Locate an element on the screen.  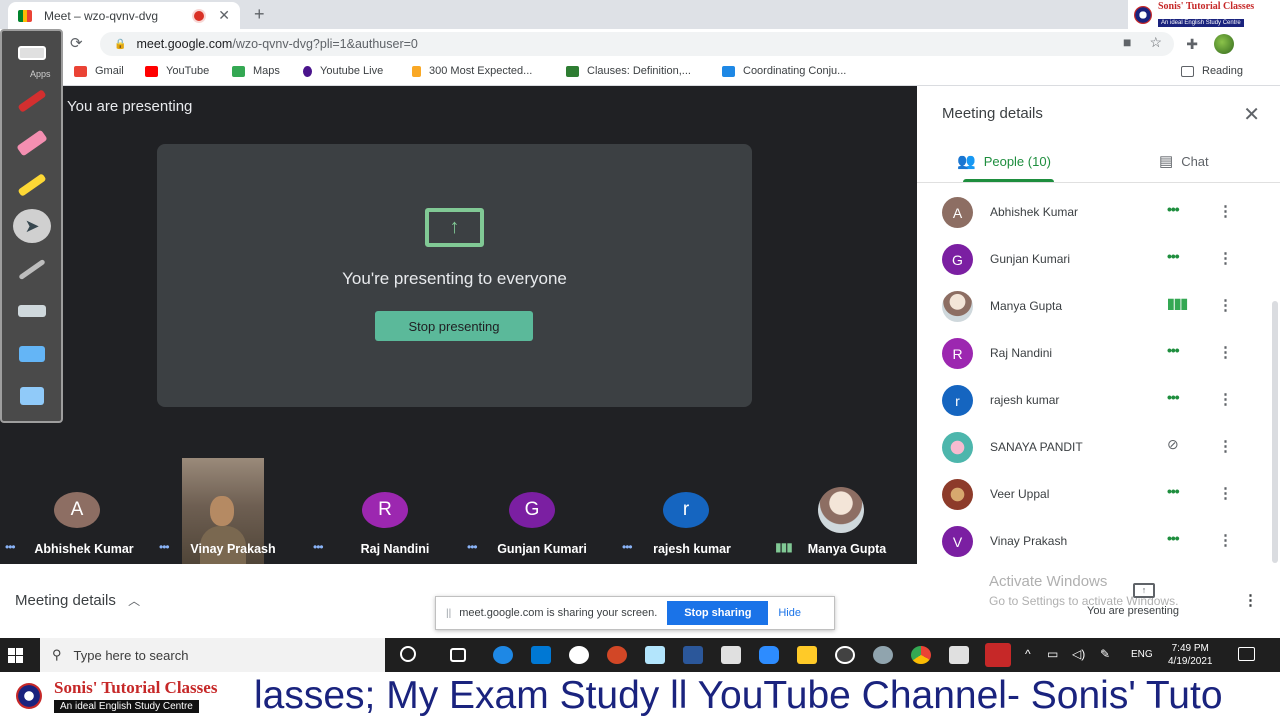
panel-scrollbar is located at coordinates (1275, 432).